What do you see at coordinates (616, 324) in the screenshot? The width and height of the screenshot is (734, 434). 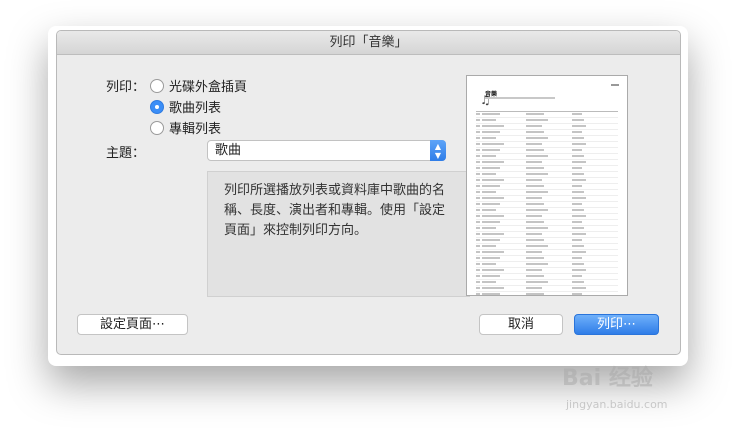 I see `print-button: 列印⋯` at bounding box center [616, 324].